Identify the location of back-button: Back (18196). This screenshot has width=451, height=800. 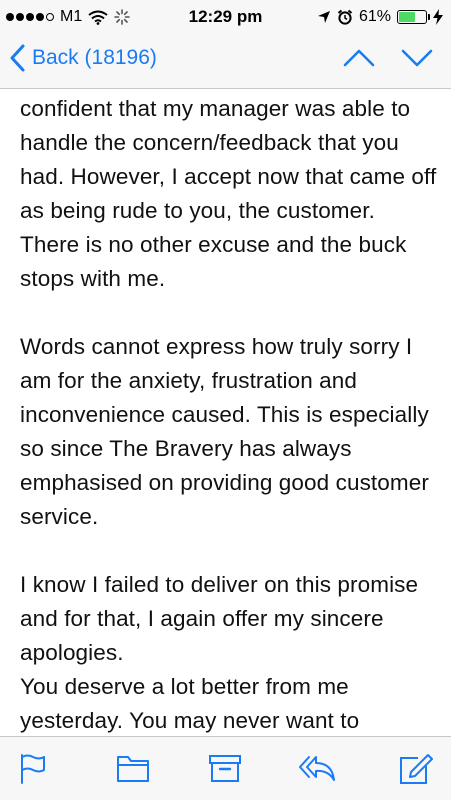
(83, 58).